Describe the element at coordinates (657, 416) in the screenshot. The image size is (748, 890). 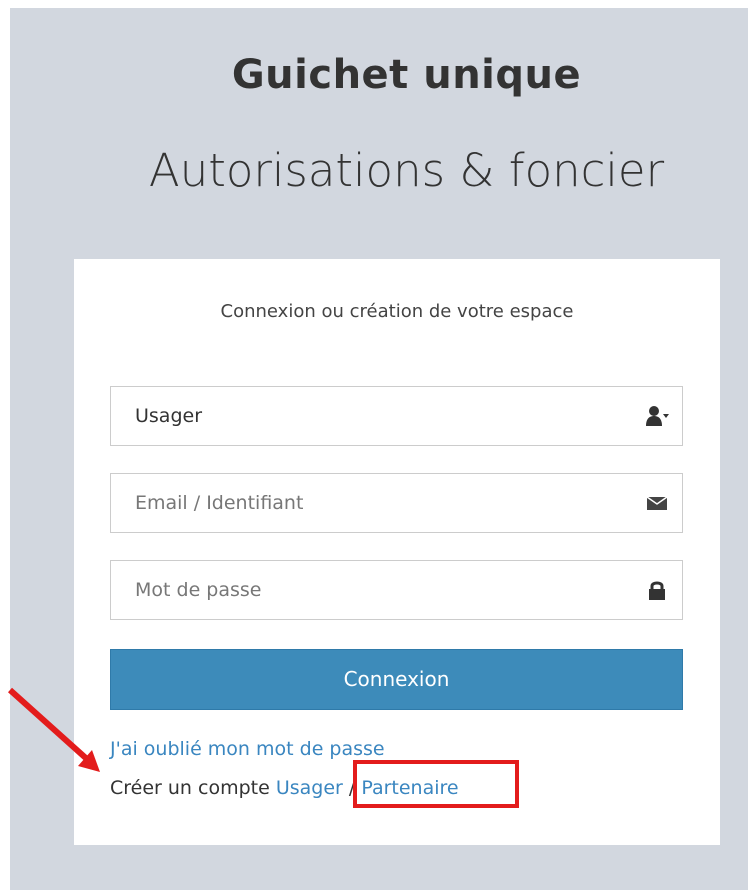
I see `user-dropdown-icon` at that location.